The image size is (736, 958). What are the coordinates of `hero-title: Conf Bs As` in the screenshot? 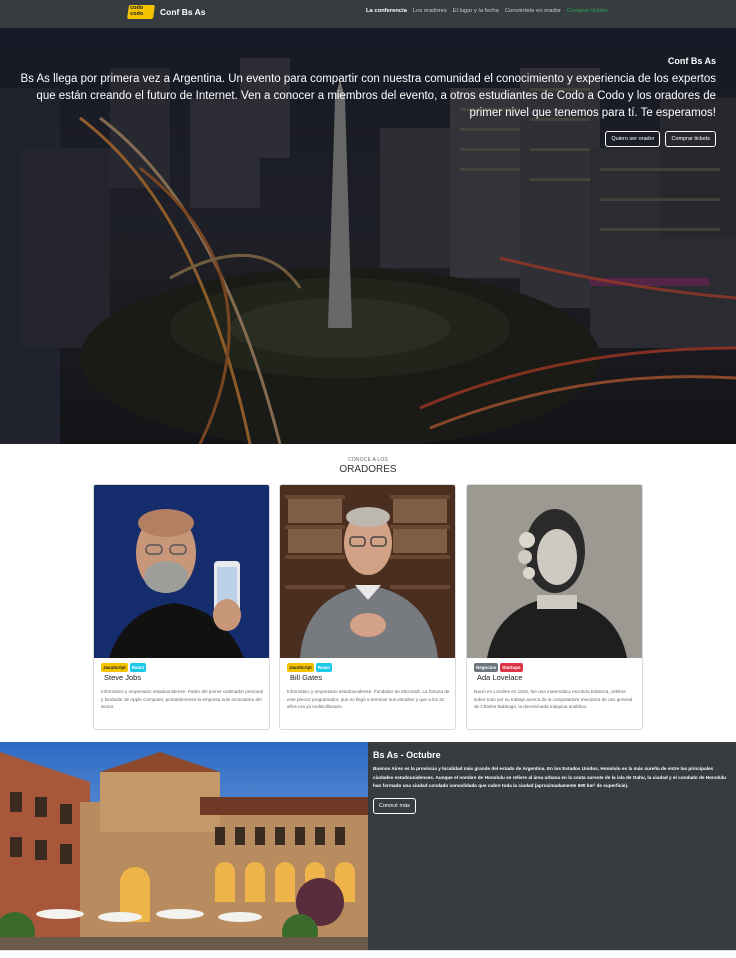 It's located at (691, 61).